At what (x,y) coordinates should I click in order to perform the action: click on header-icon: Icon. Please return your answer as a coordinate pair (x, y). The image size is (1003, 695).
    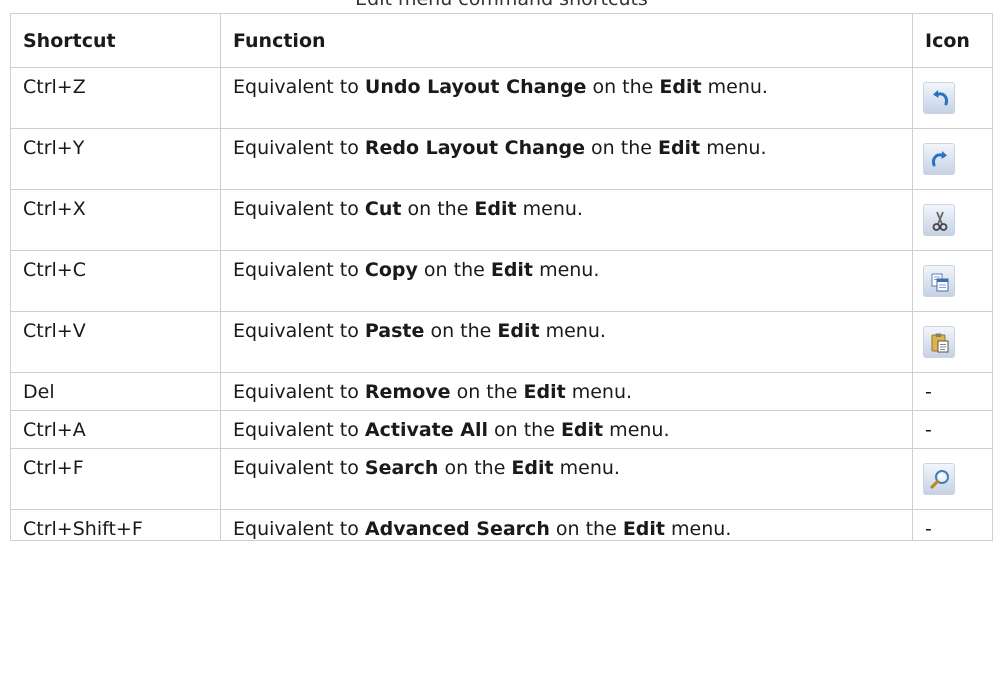
    Looking at the image, I should click on (952, 40).